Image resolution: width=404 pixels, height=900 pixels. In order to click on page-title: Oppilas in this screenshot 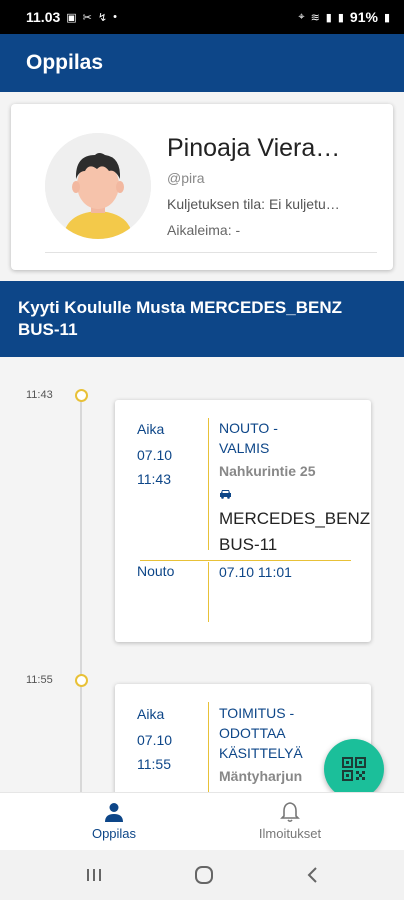, I will do `click(65, 62)`.